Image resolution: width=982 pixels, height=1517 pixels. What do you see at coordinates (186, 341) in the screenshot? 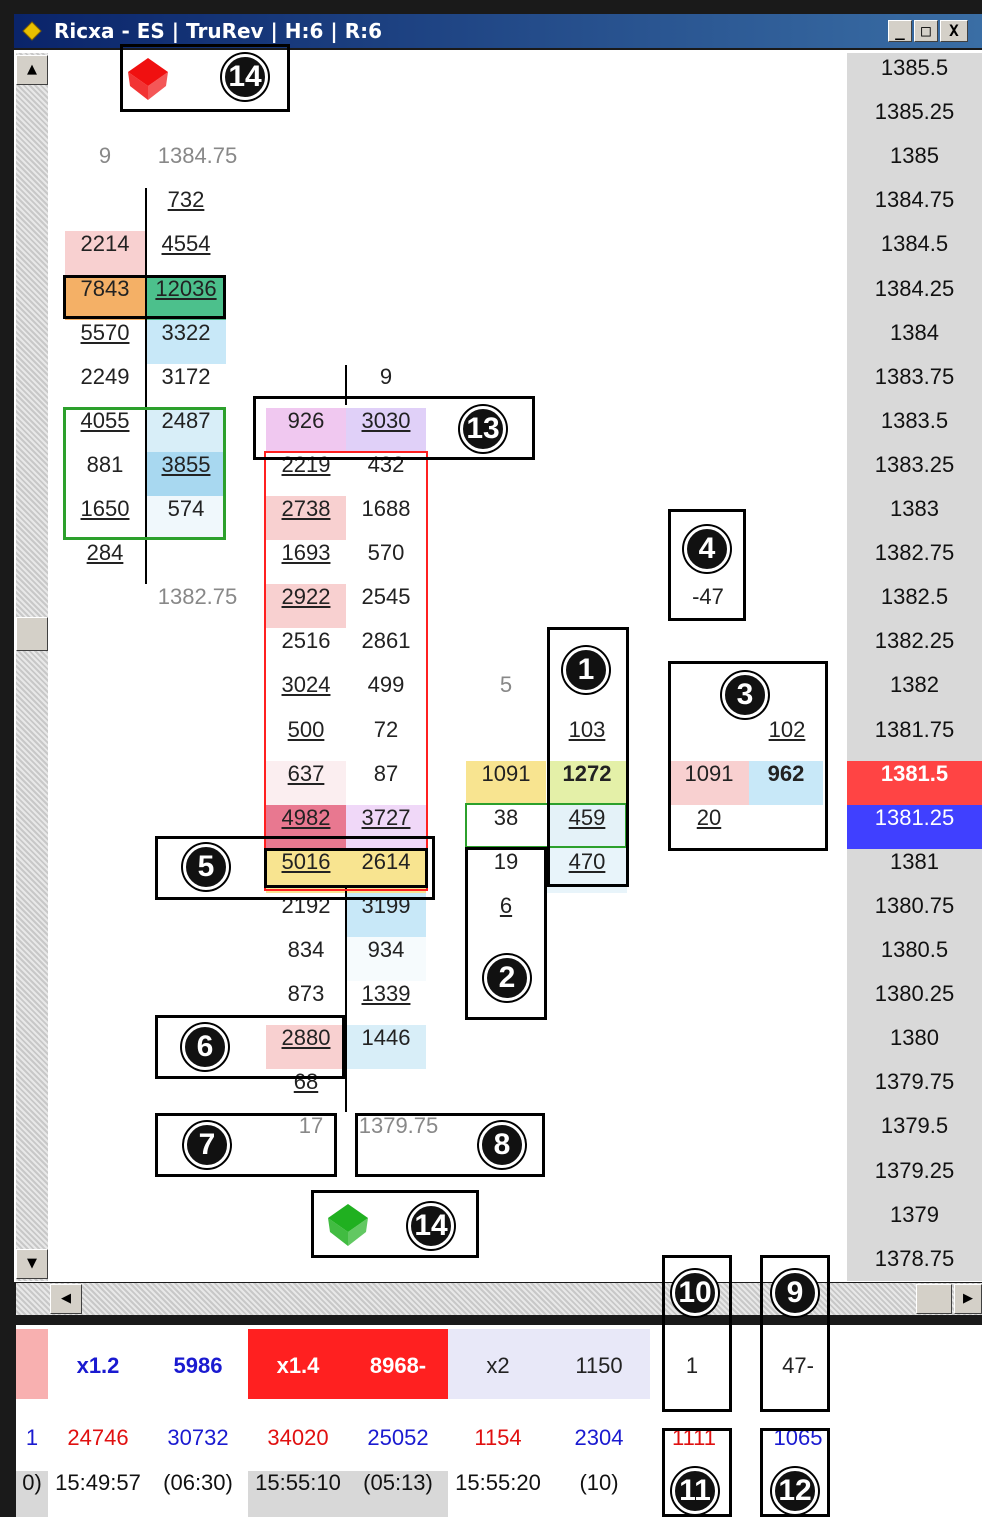
I see `ask-volume: 3322` at bounding box center [186, 341].